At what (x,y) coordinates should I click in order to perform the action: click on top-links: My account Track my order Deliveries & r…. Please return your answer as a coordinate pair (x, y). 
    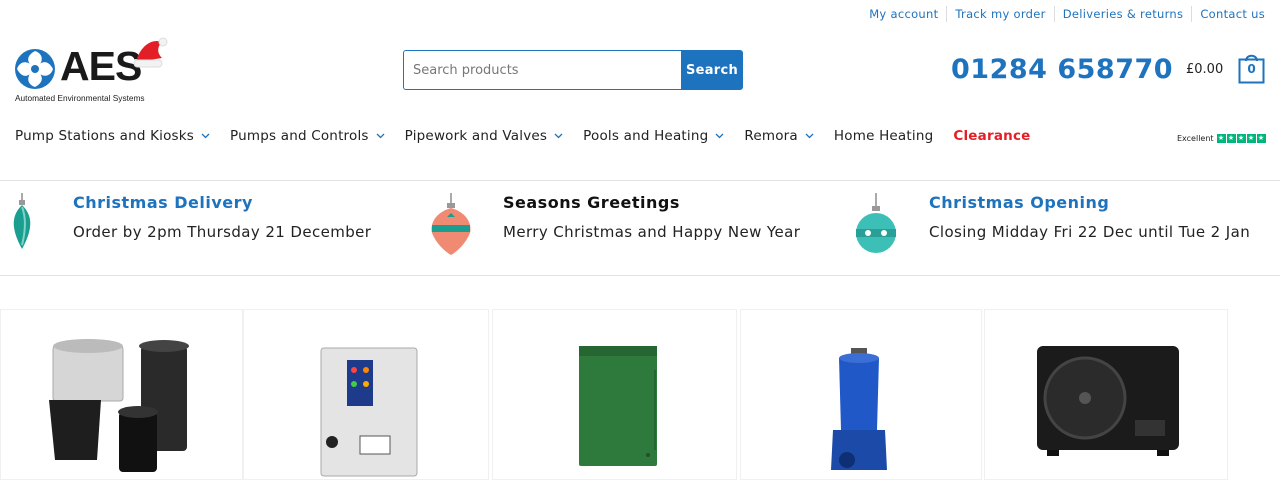
    Looking at the image, I should click on (1063, 14).